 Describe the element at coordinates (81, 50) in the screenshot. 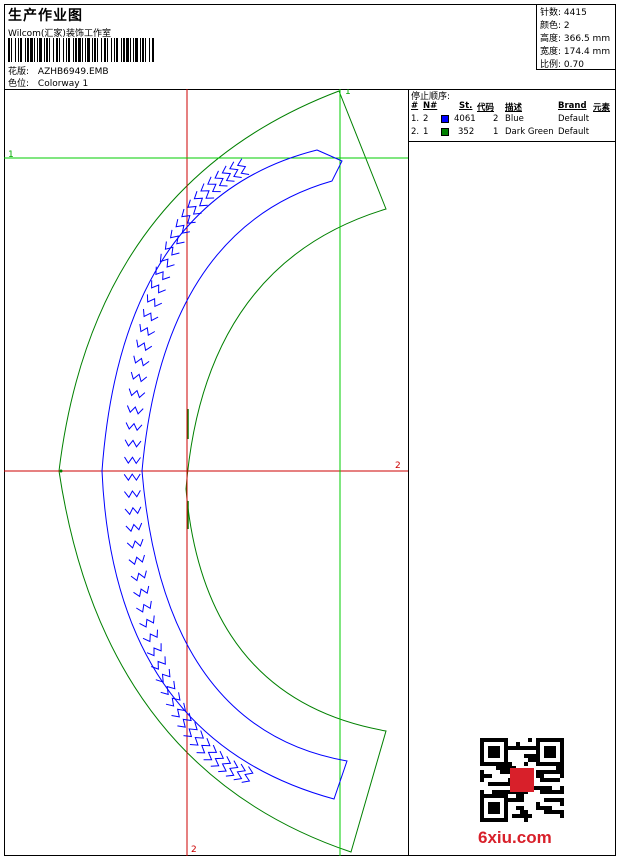

I see `barcode-icon` at that location.